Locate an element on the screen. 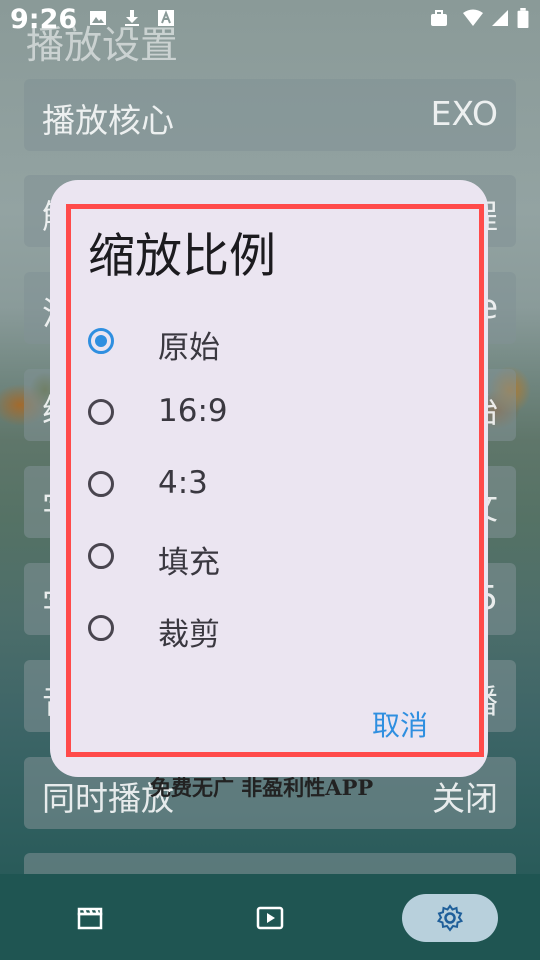 The height and width of the screenshot is (960, 540). play-icon is located at coordinates (270, 918).